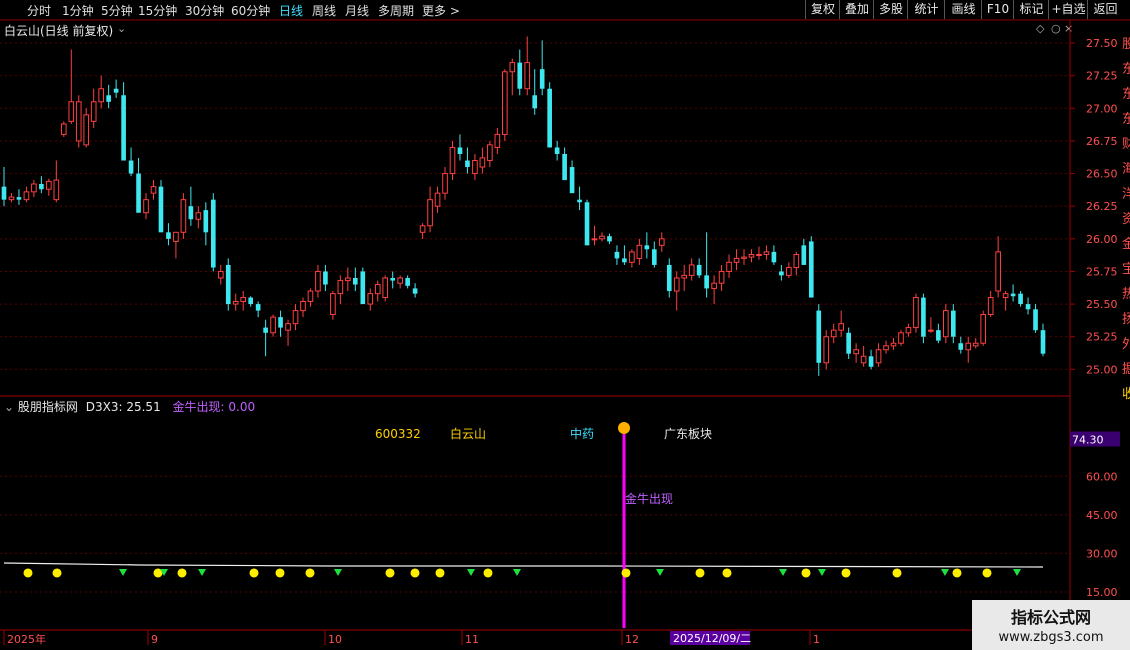  I want to click on right-edge-text: 洋, so click(1126, 194).